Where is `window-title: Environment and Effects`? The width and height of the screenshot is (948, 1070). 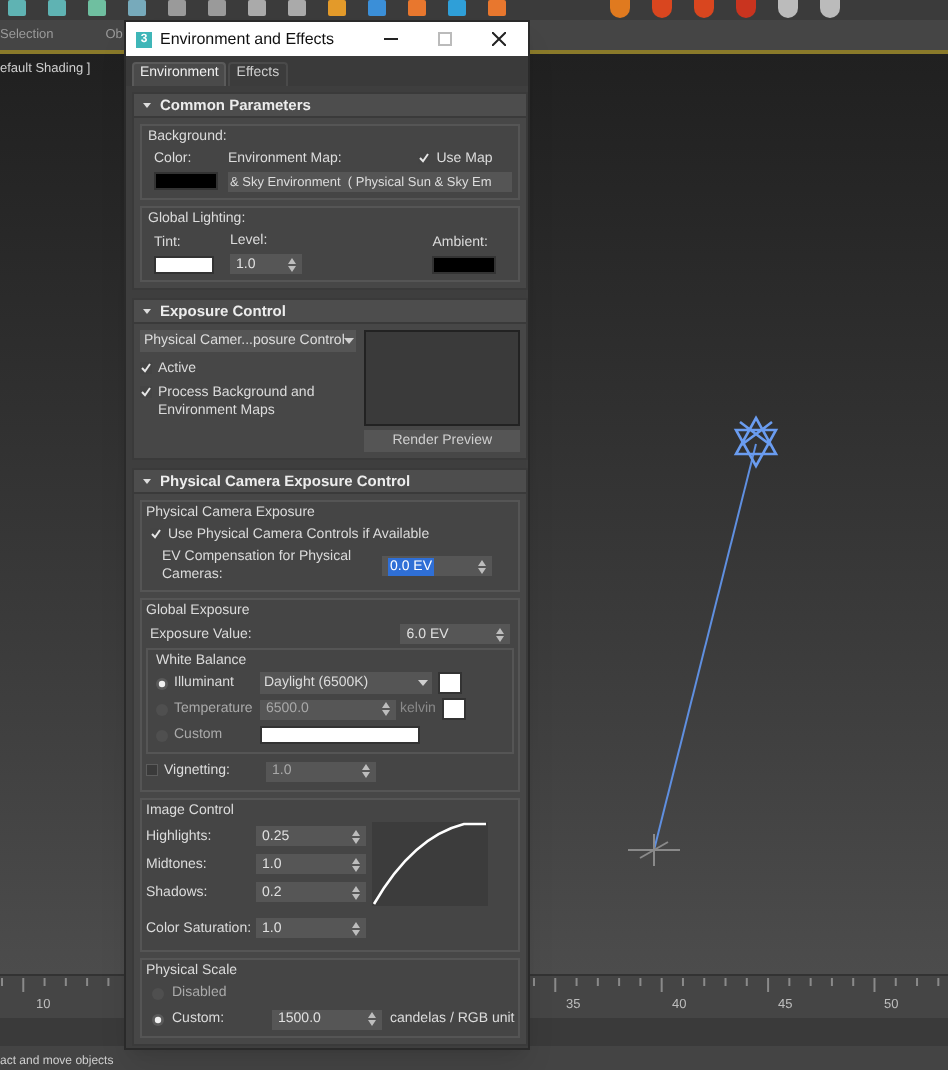 window-title: Environment and Effects is located at coordinates (248, 39).